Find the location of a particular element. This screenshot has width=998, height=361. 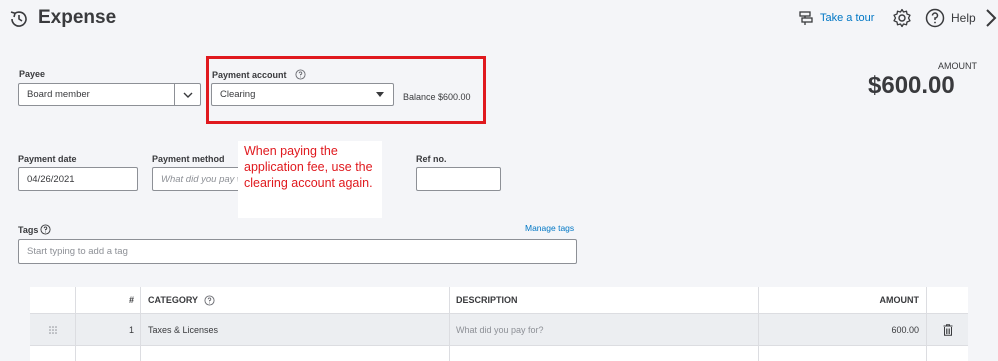

tags-label: Tags is located at coordinates (28, 229).